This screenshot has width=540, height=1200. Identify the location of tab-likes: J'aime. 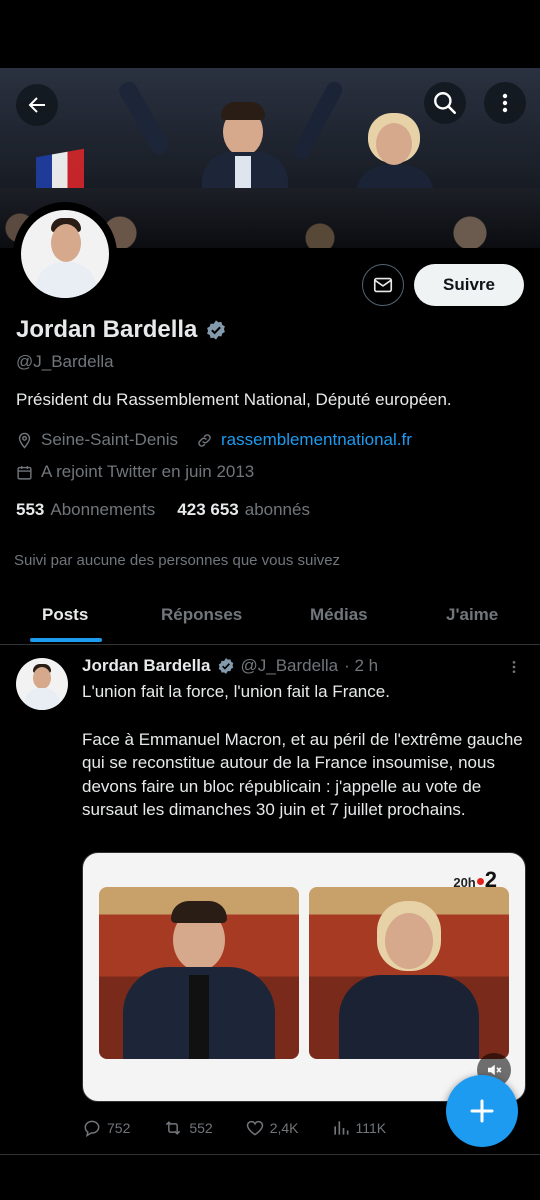
(472, 615).